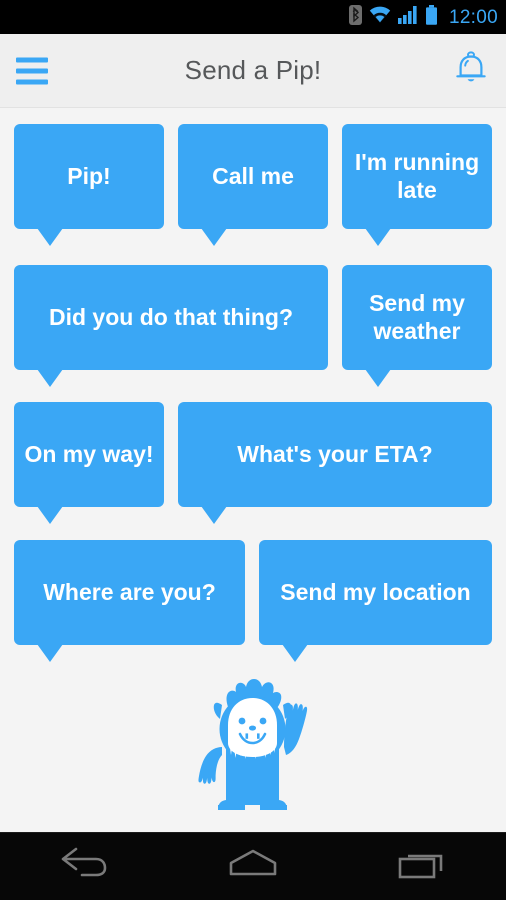 This screenshot has height=900, width=506. I want to click on pip-bubble-where-are-you: Where are you?, so click(129, 601).